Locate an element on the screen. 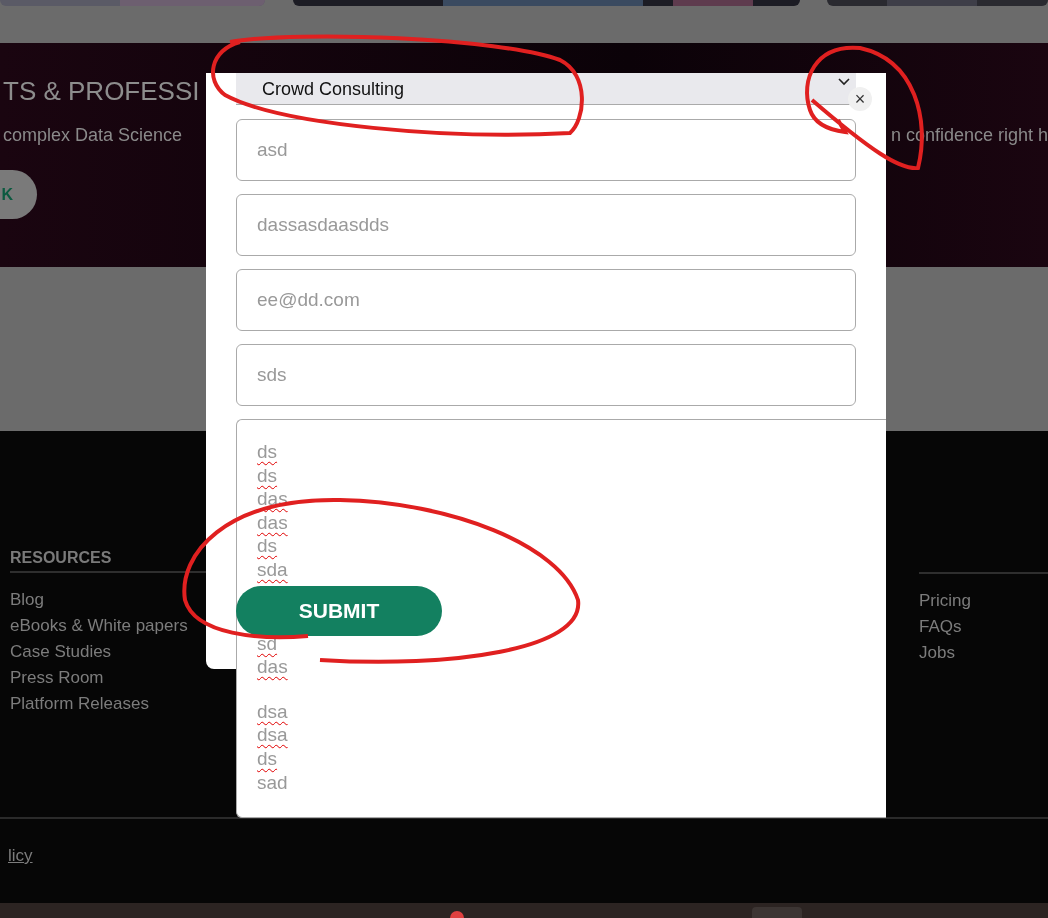 The width and height of the screenshot is (1048, 918). textarea-line: sda is located at coordinates (272, 569).